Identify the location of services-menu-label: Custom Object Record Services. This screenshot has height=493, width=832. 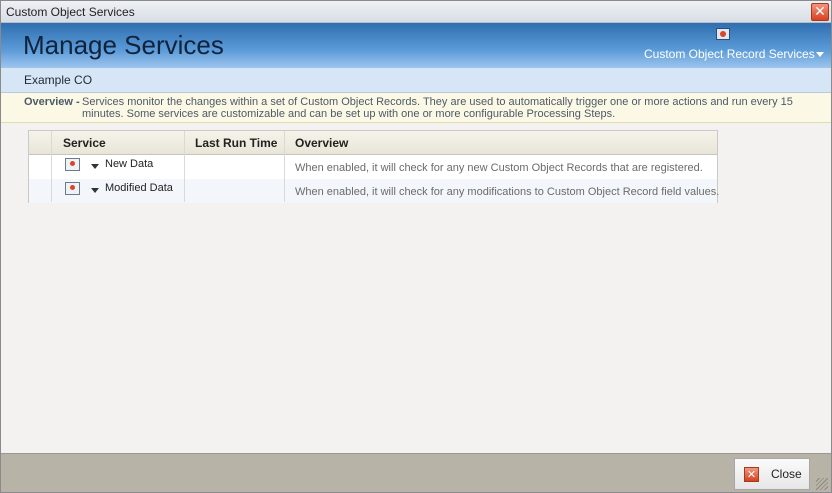
(729, 54).